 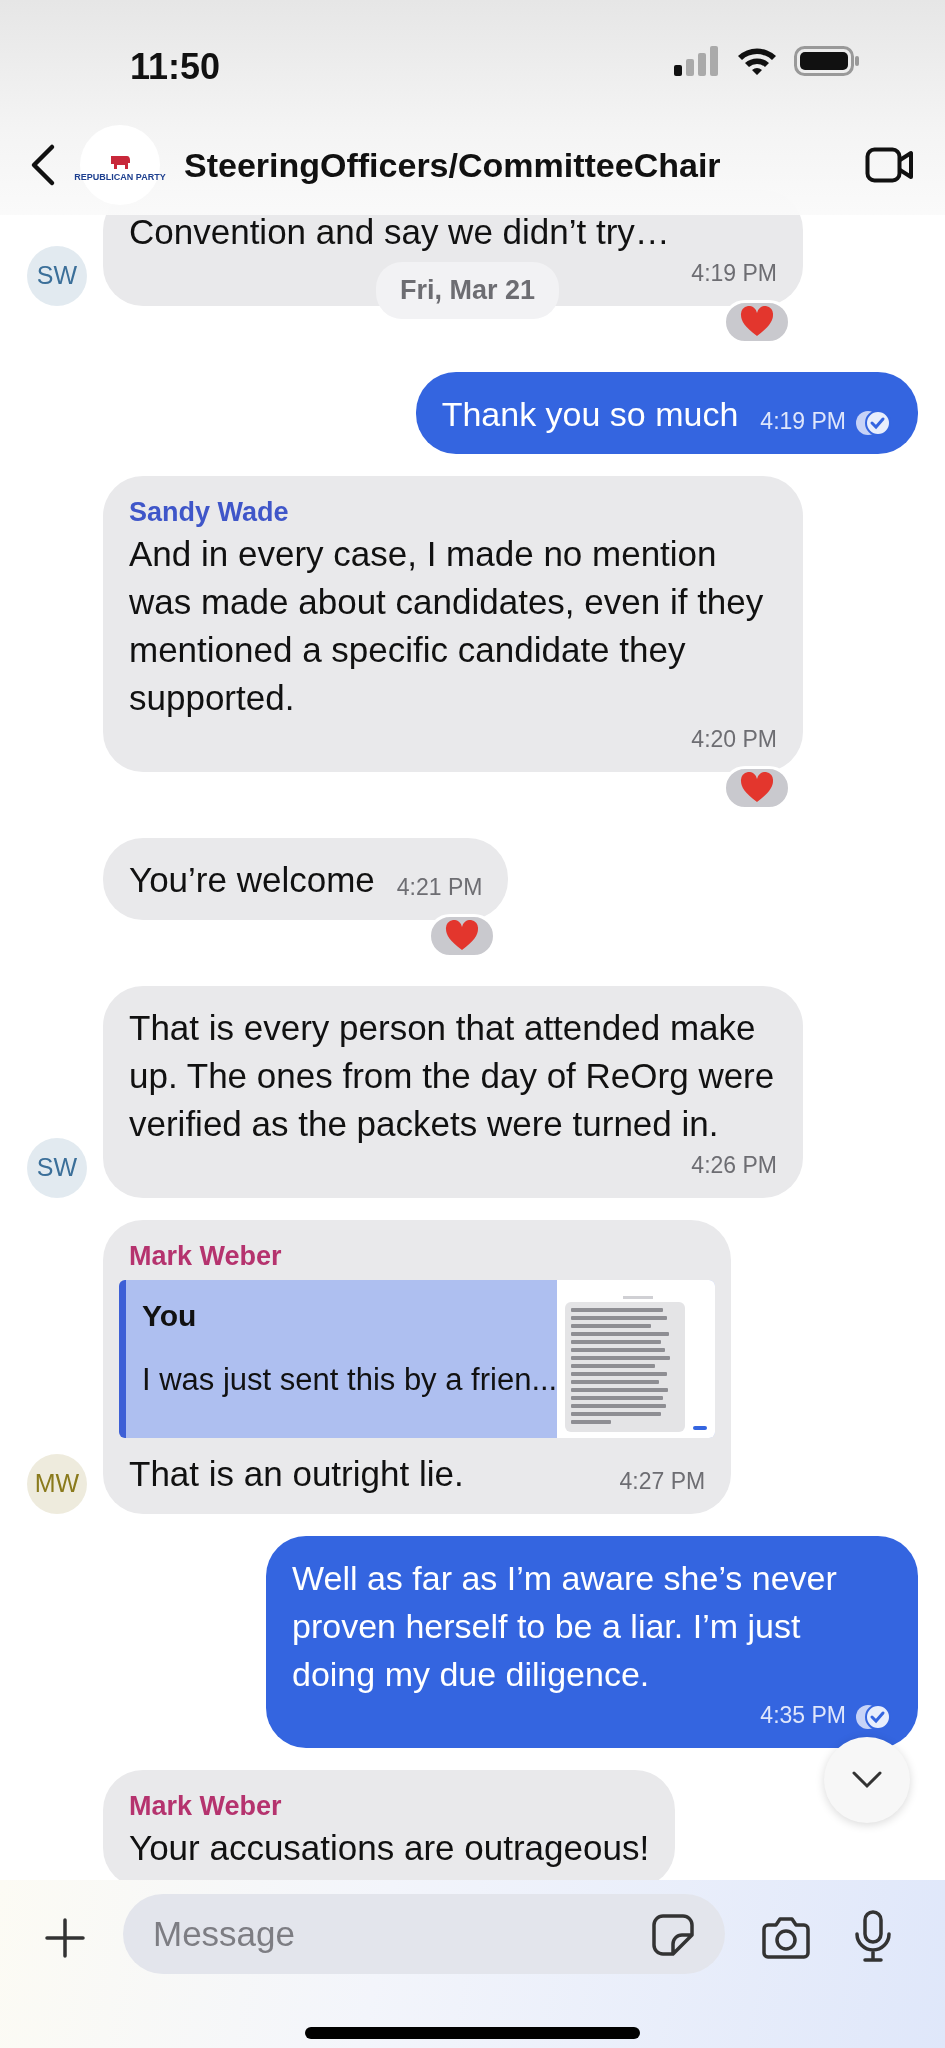 What do you see at coordinates (734, 1165) in the screenshot?
I see `message-time: 4:26 PM` at bounding box center [734, 1165].